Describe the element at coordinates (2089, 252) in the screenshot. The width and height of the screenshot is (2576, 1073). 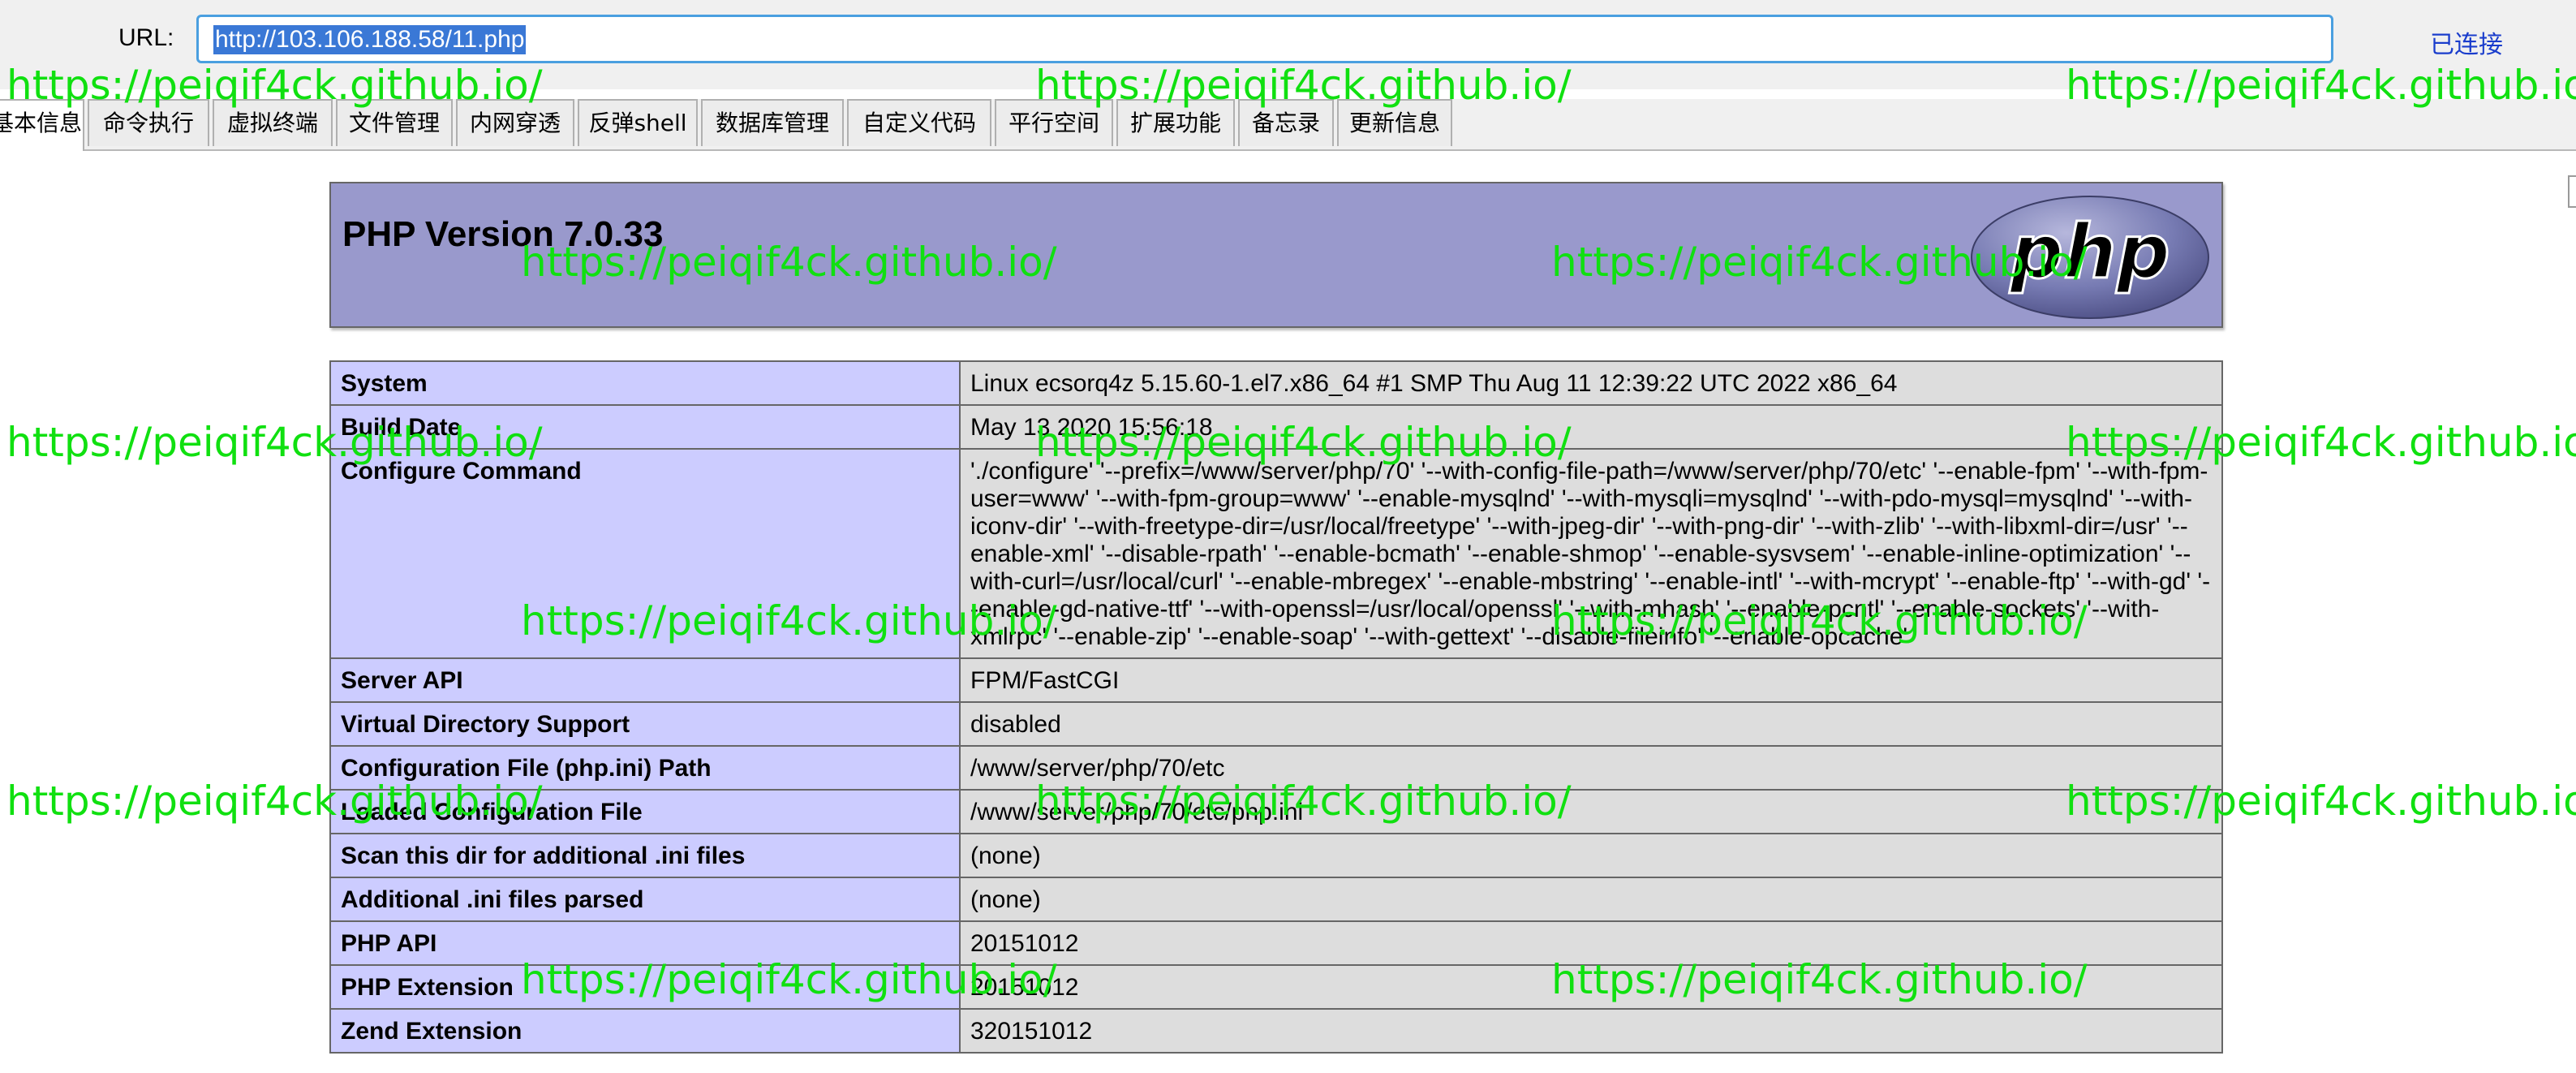
I see `php-logo-text: php` at that location.